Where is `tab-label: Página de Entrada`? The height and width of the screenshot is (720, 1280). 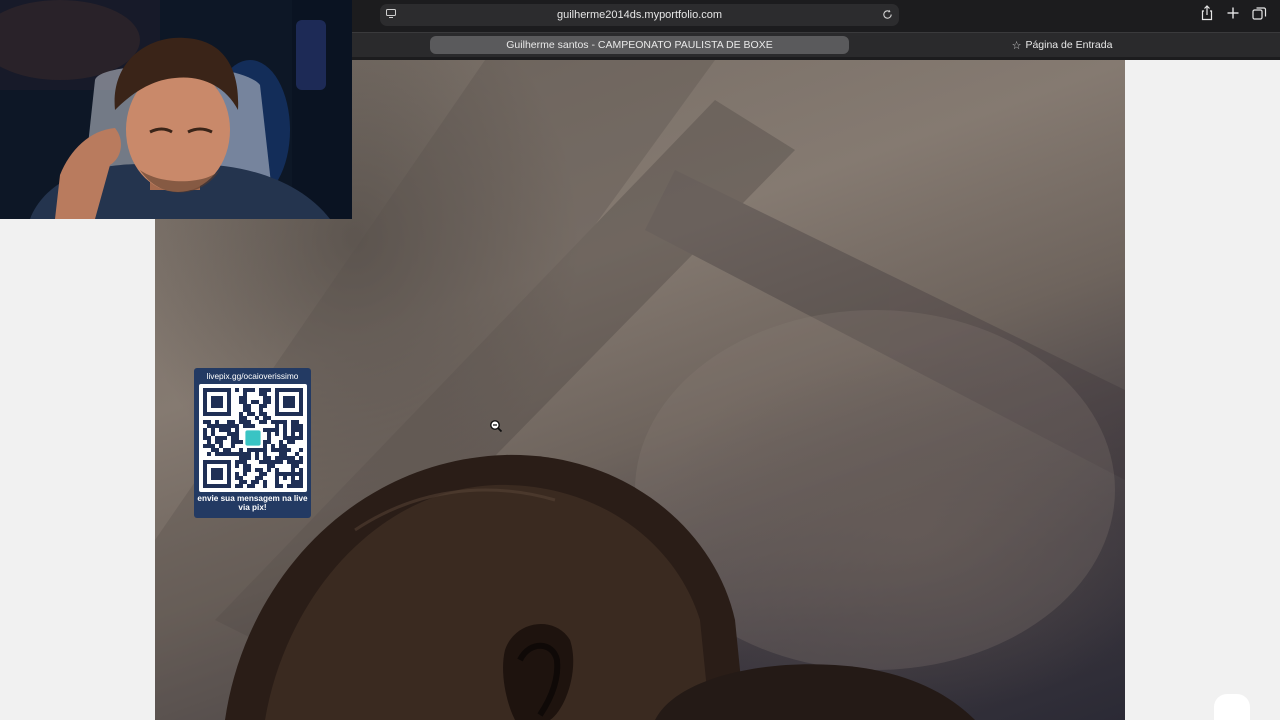 tab-label: Página de Entrada is located at coordinates (1069, 45).